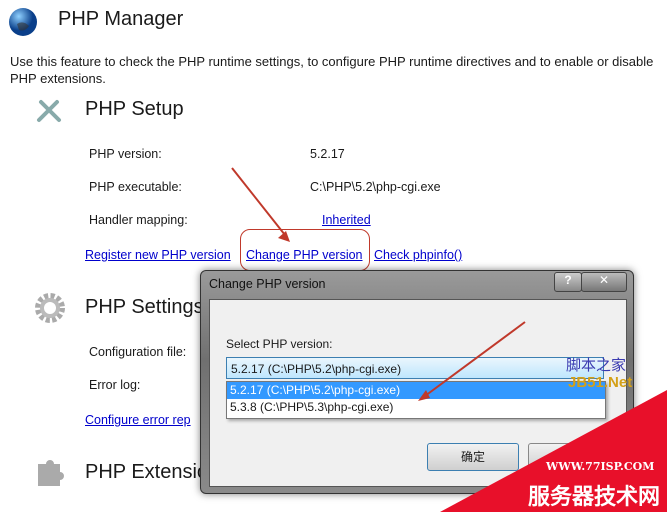 The height and width of the screenshot is (512, 667). What do you see at coordinates (600, 382) in the screenshot?
I see `jb51-watermark-net: JB51.Net` at bounding box center [600, 382].